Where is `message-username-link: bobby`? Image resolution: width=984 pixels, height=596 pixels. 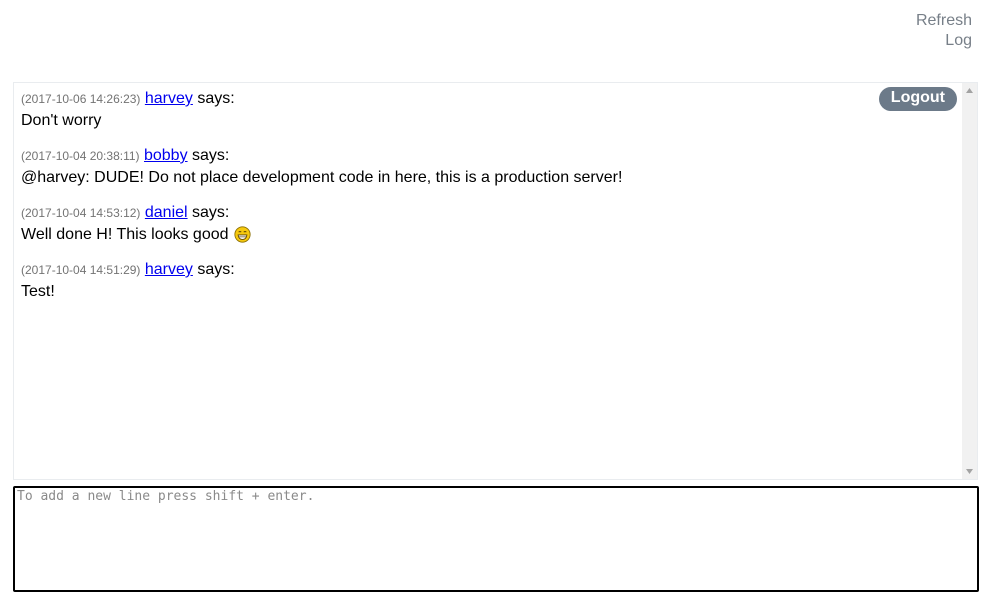 message-username-link: bobby is located at coordinates (166, 155).